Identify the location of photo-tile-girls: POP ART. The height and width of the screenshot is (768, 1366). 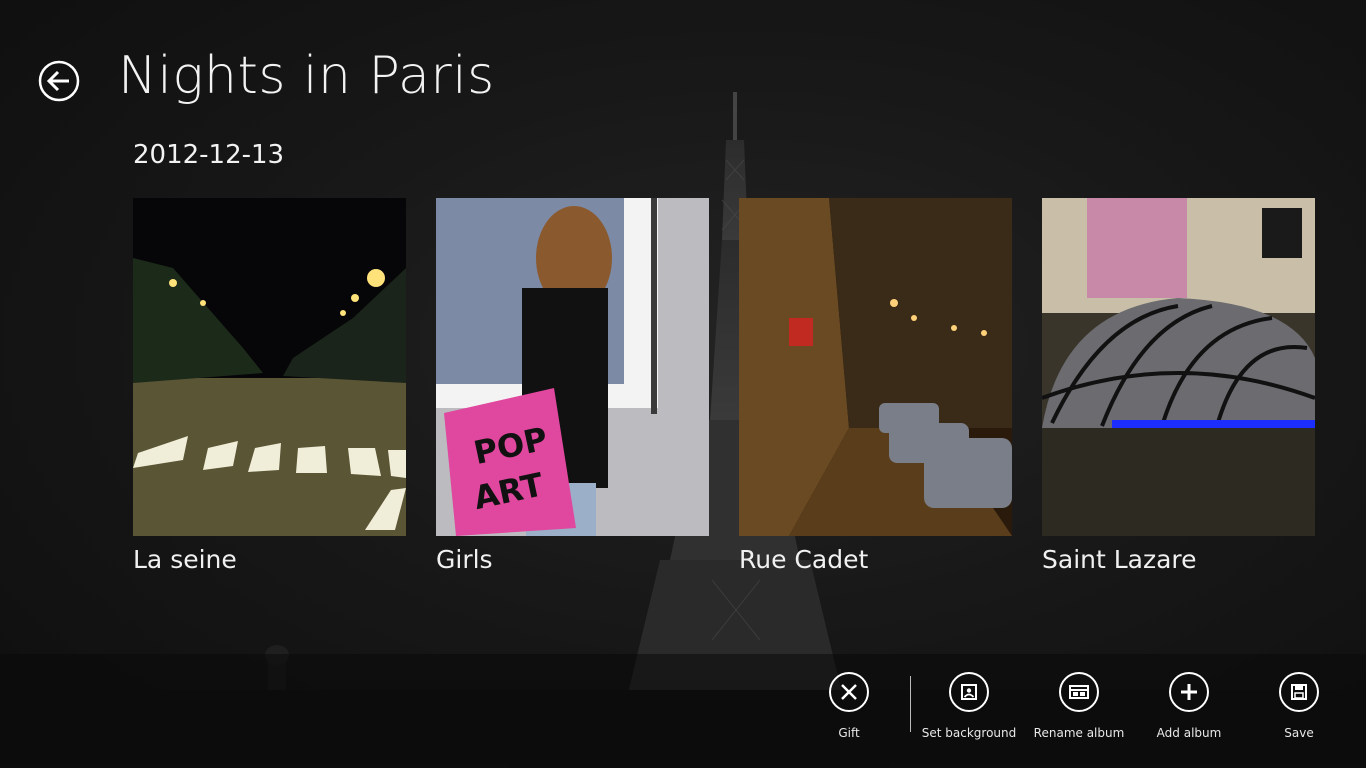
(572, 367).